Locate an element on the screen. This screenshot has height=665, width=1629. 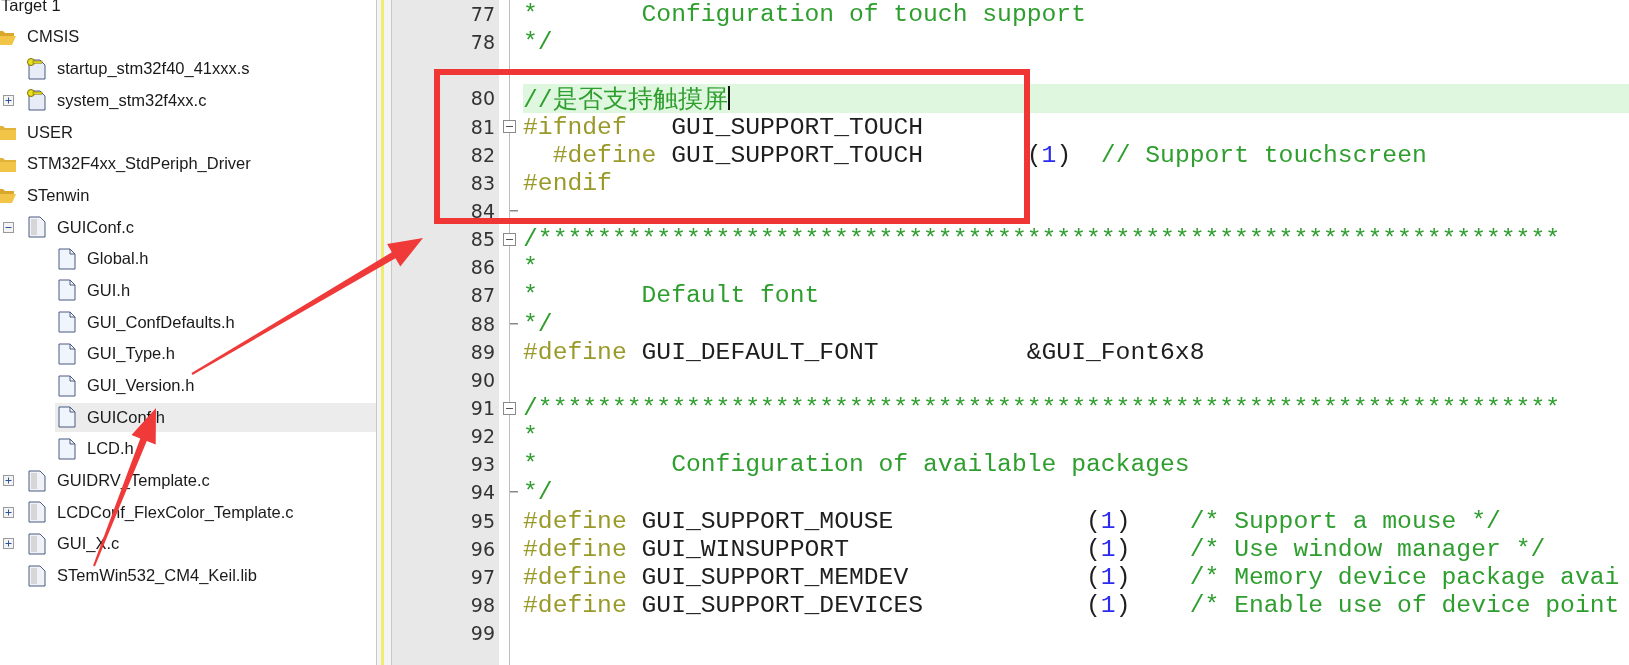
line-number: 91 is located at coordinates (482, 407).